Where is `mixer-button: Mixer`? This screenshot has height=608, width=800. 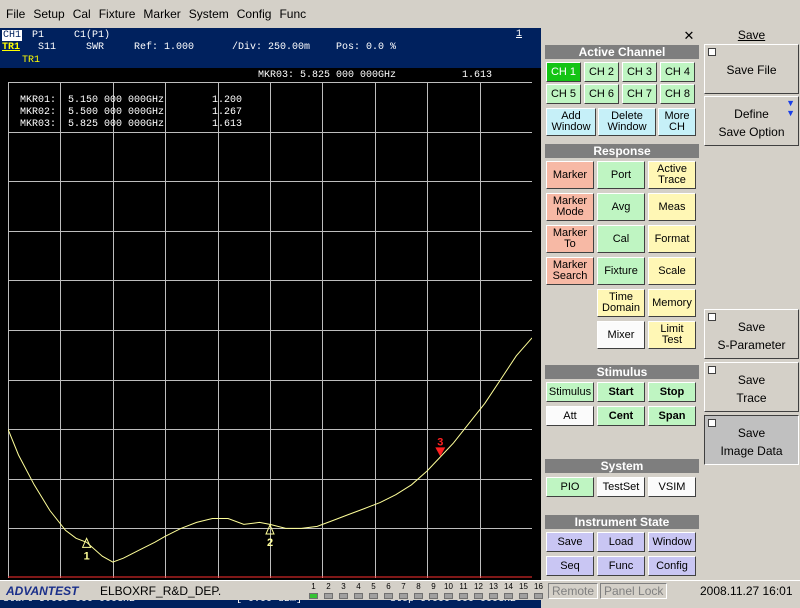
mixer-button: Mixer is located at coordinates (621, 335).